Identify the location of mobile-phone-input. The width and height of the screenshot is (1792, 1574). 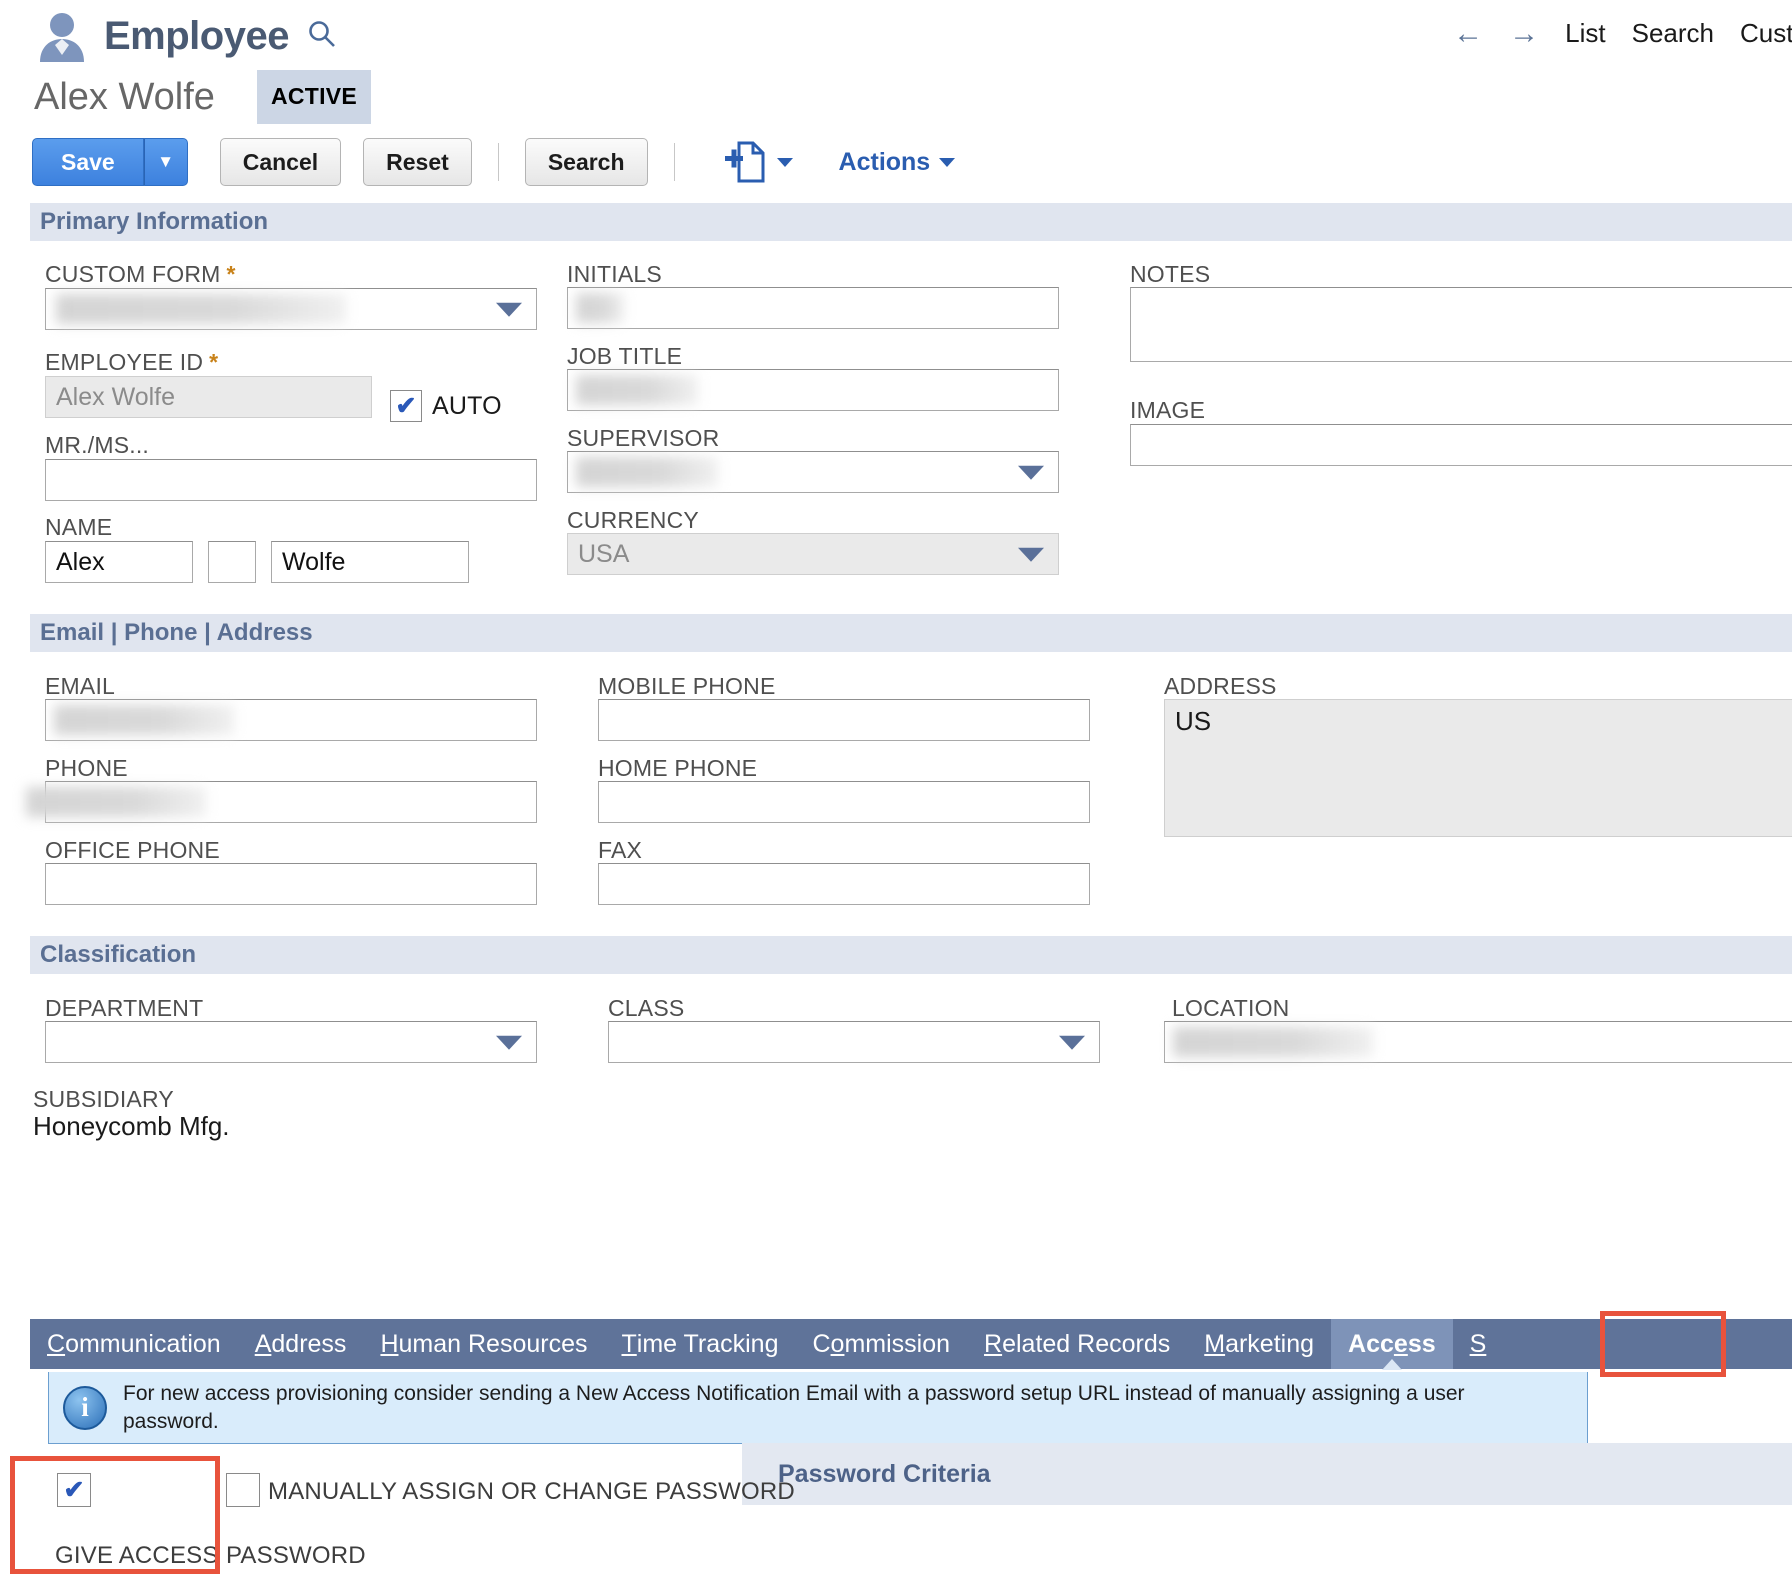
(844, 720).